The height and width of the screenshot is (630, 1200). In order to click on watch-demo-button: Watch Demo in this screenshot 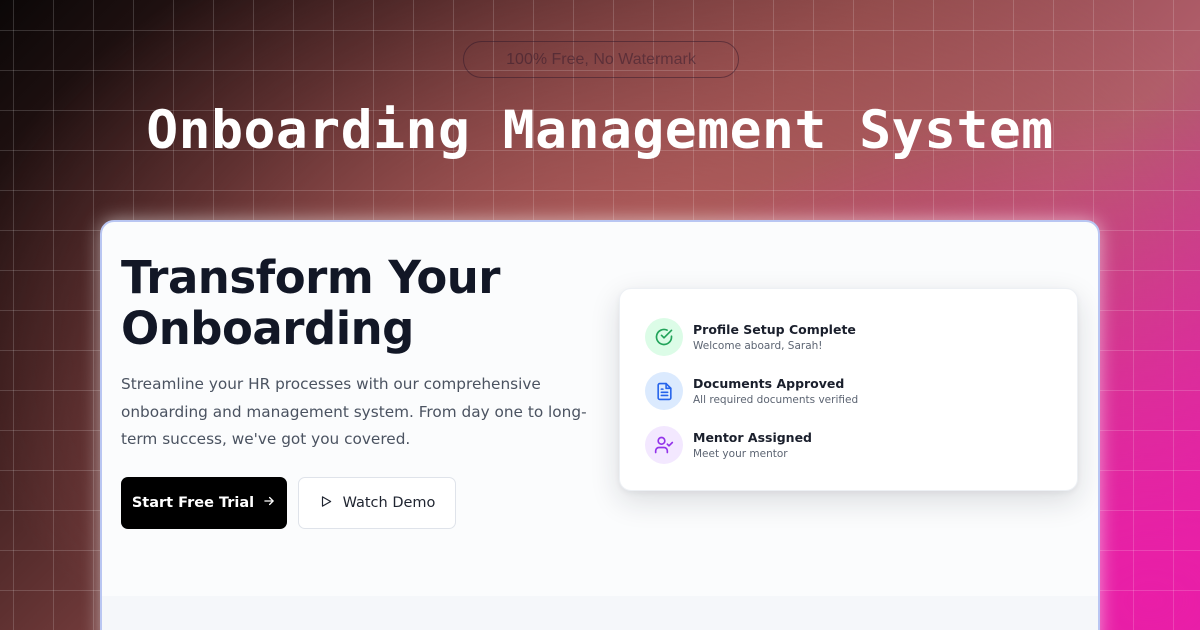, I will do `click(377, 503)`.